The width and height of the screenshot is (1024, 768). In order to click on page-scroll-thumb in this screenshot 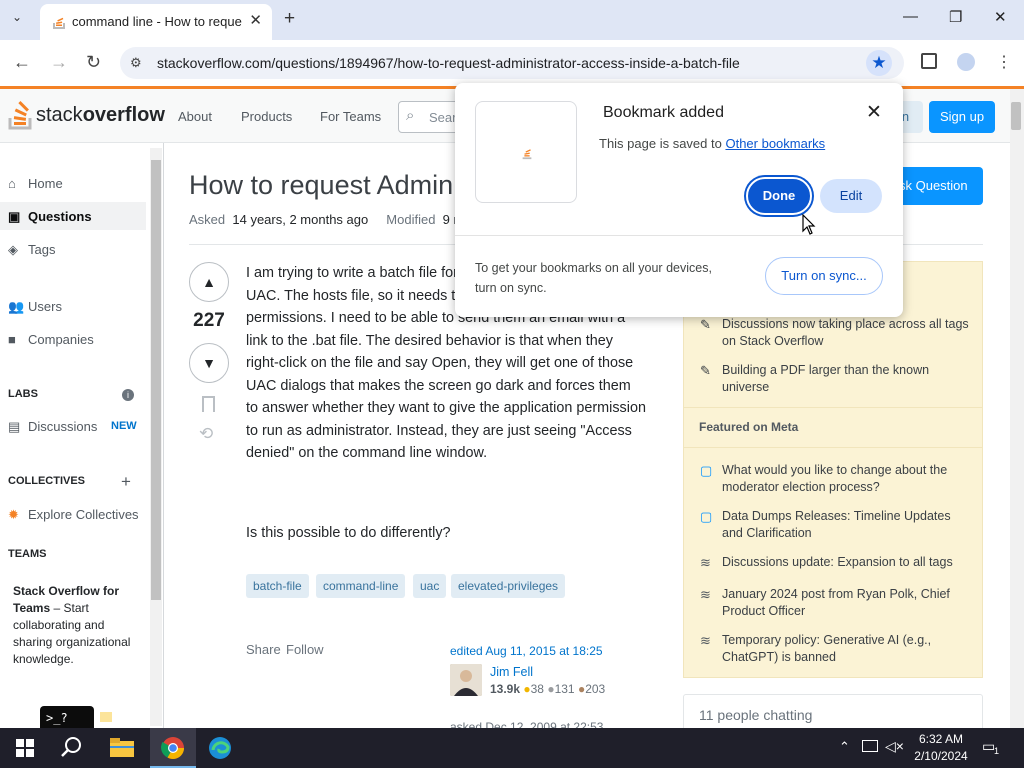, I will do `click(1016, 116)`.